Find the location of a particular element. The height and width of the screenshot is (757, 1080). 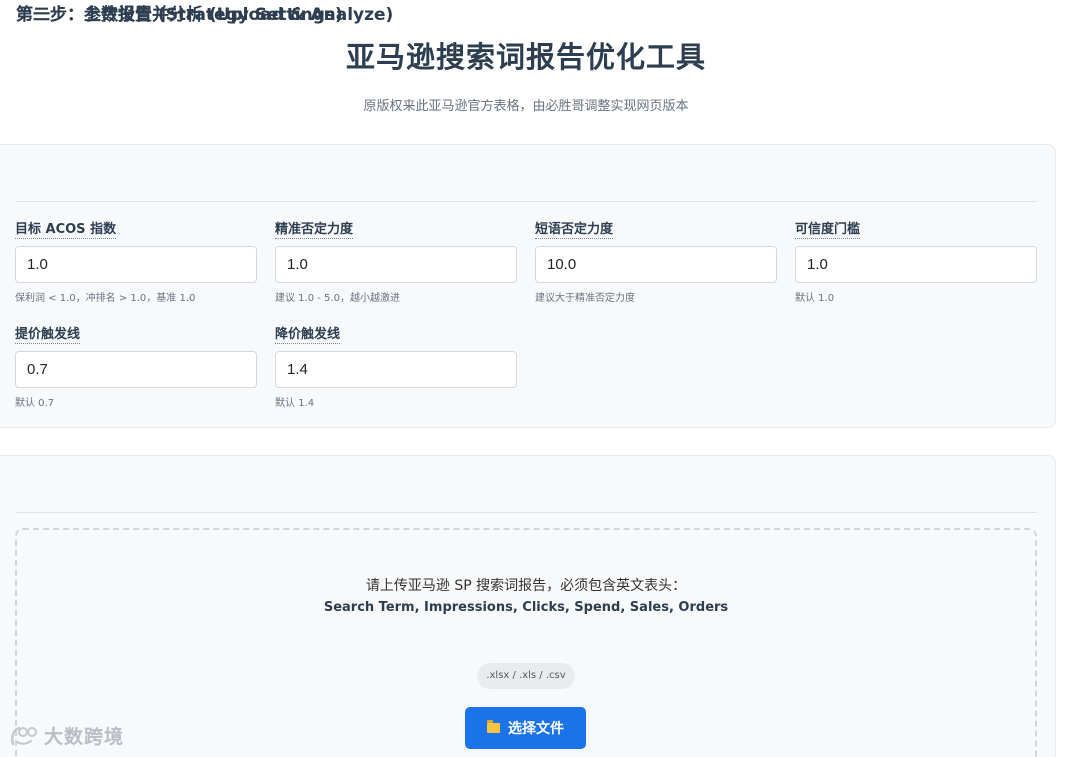

phrase-negative-label: 短语否定力度 is located at coordinates (574, 228).